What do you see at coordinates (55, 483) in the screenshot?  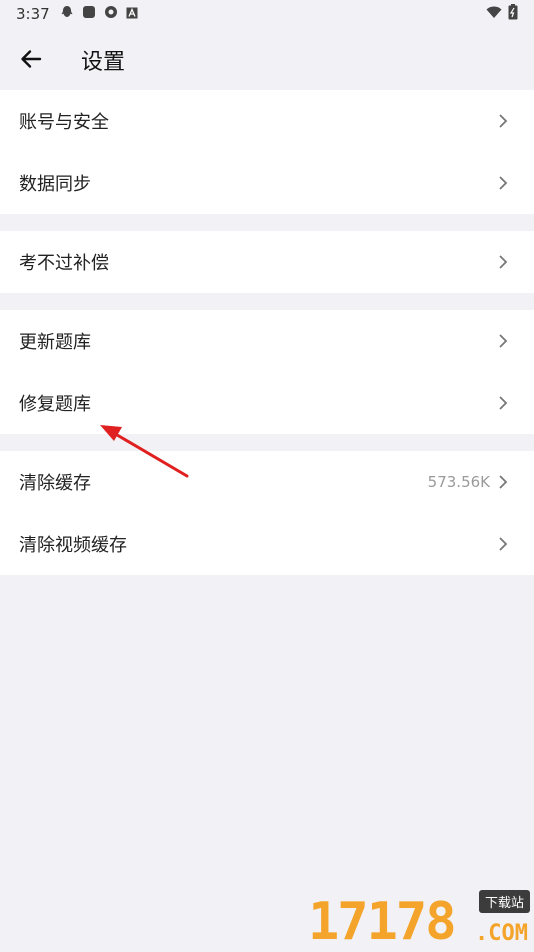 I see `settings-item-label: 清除缓存` at bounding box center [55, 483].